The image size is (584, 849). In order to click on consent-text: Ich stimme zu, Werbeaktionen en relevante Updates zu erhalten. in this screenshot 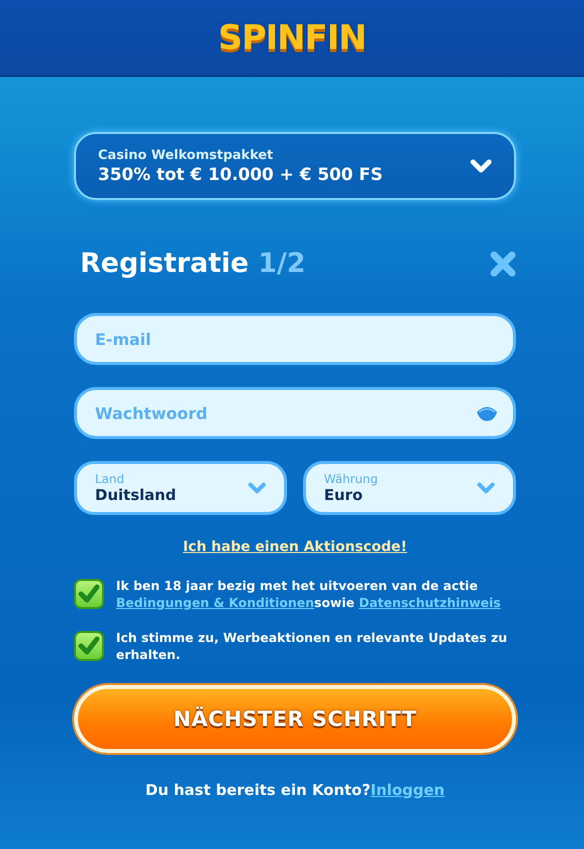, I will do `click(312, 646)`.